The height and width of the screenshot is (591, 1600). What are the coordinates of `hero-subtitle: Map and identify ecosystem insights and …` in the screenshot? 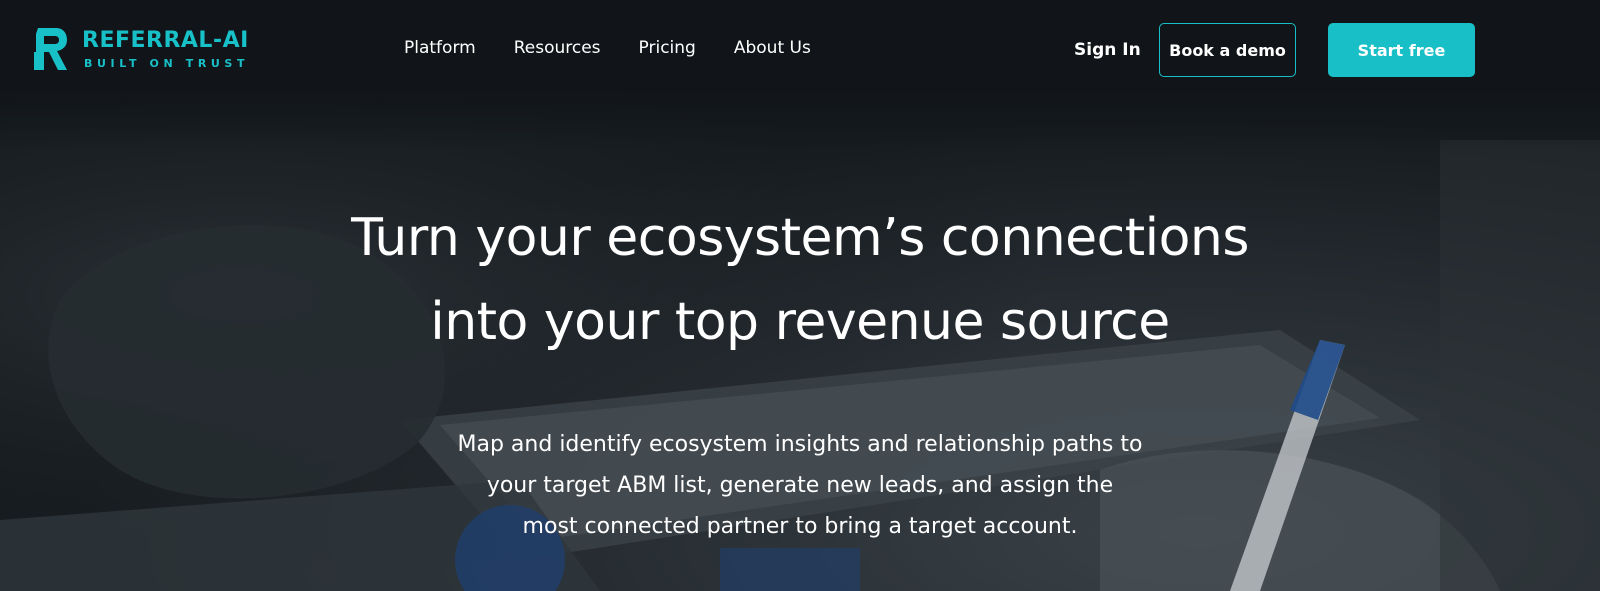 It's located at (800, 485).